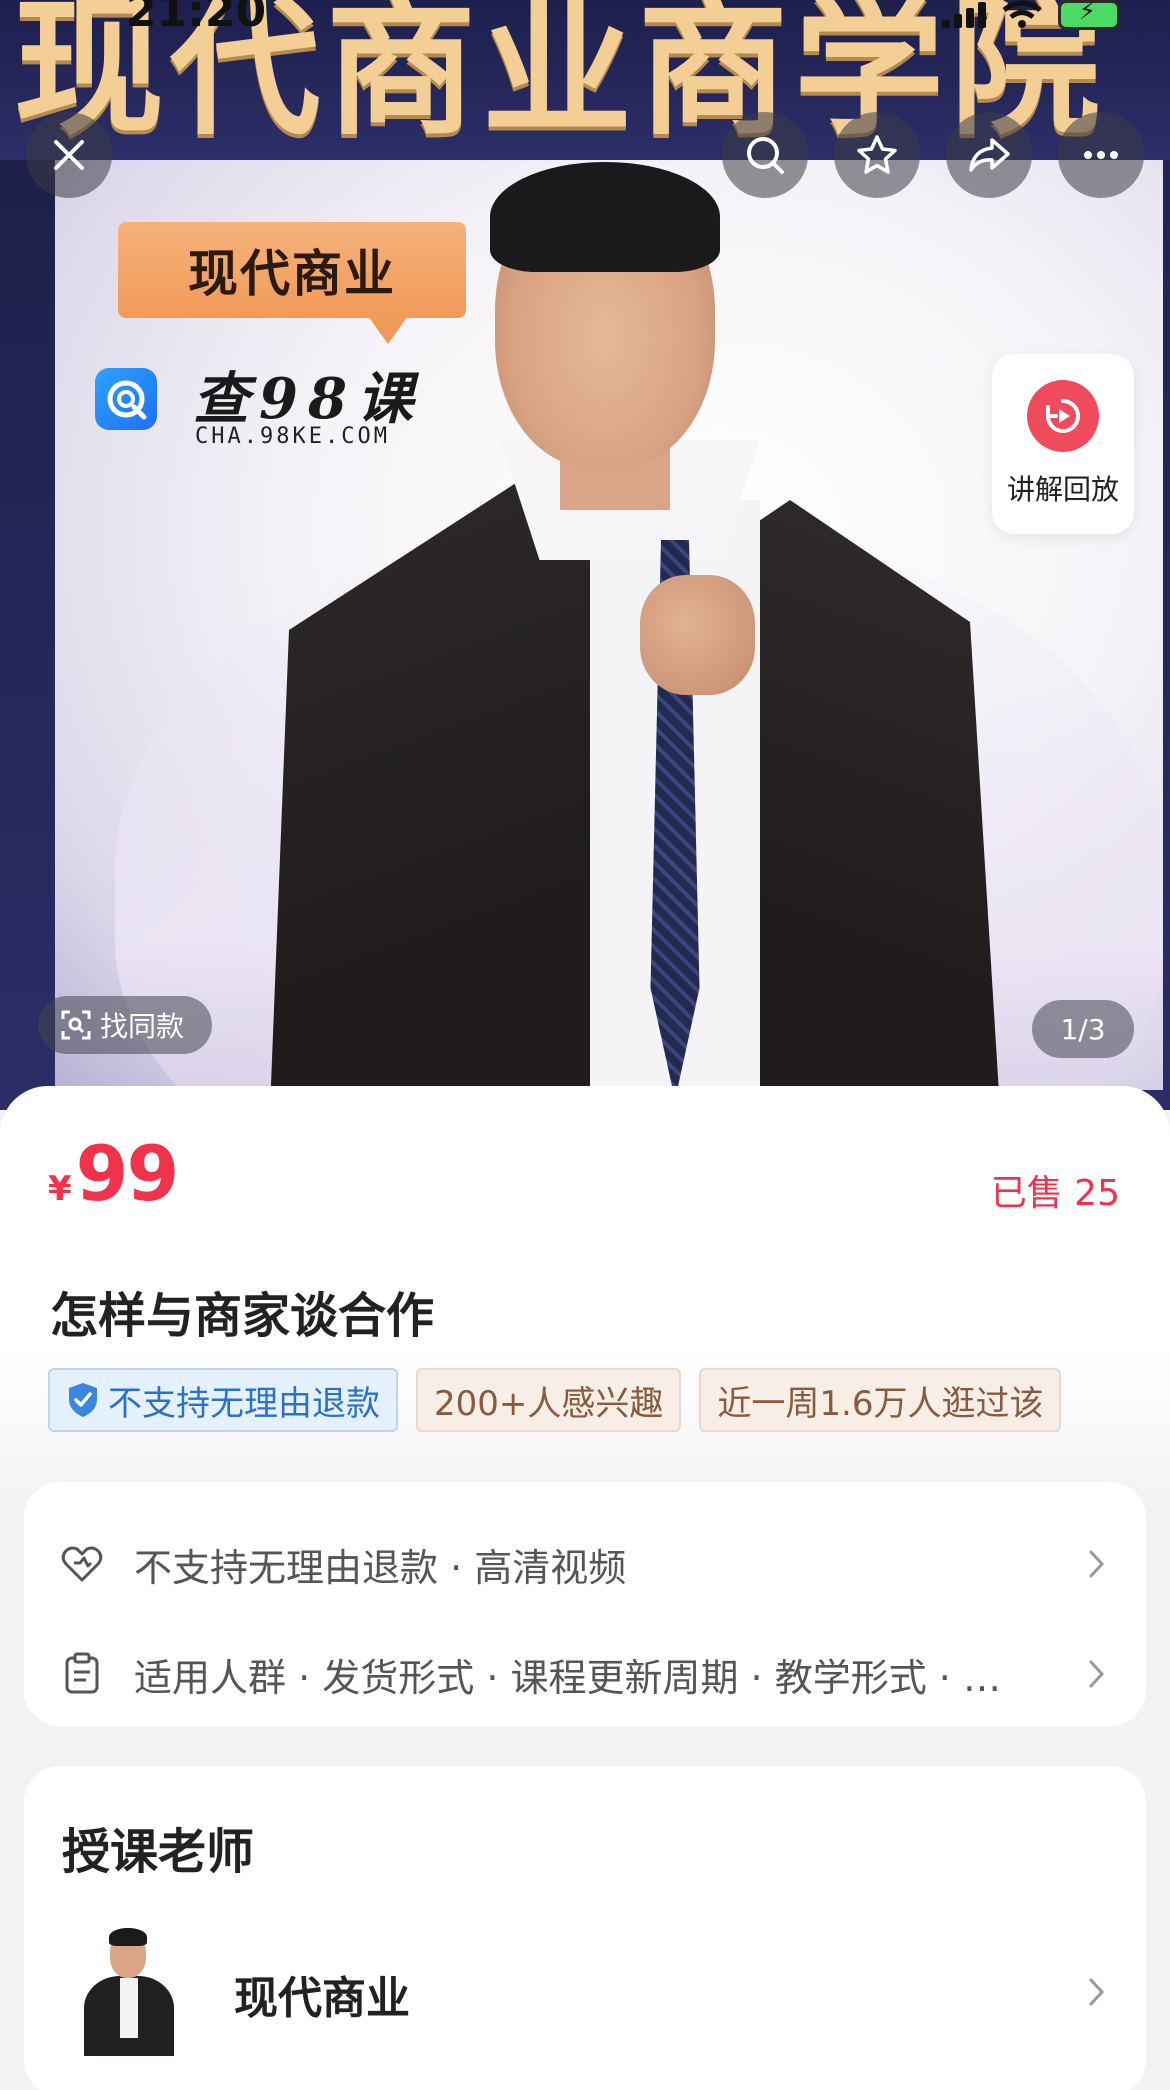  What do you see at coordinates (292, 283) in the screenshot?
I see `brand-tag: 现代商业` at bounding box center [292, 283].